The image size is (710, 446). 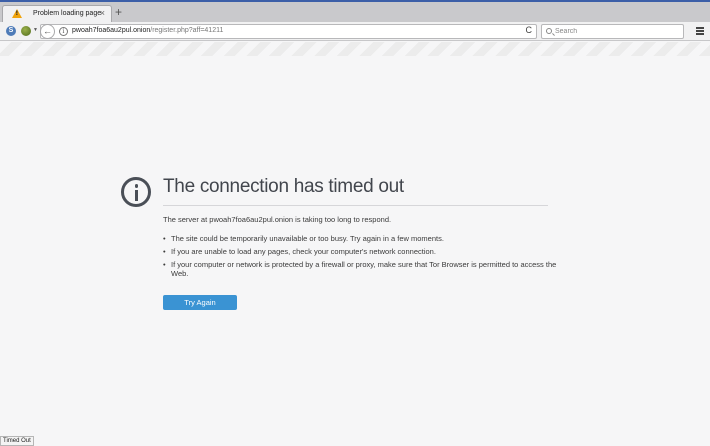 I want to click on striped-banner, so click(x=355, y=49).